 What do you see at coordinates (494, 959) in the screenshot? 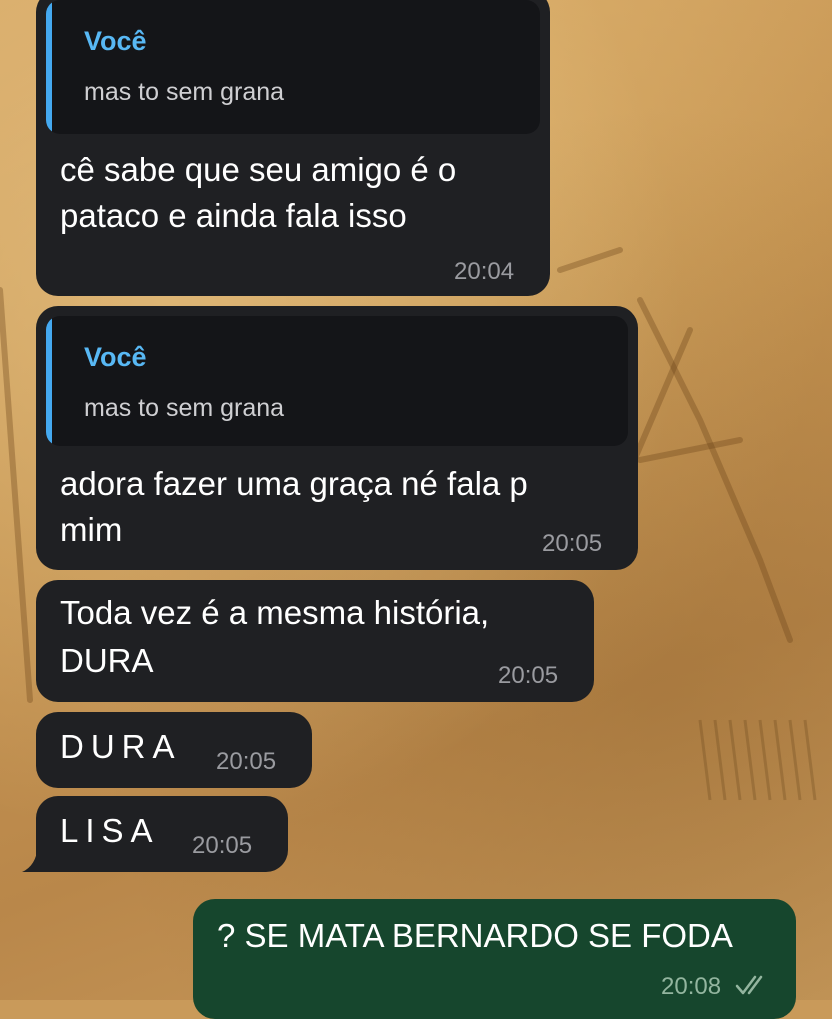
I see `message-bubble: ? SE MATA BERNARDO SE FODA 20:08` at bounding box center [494, 959].